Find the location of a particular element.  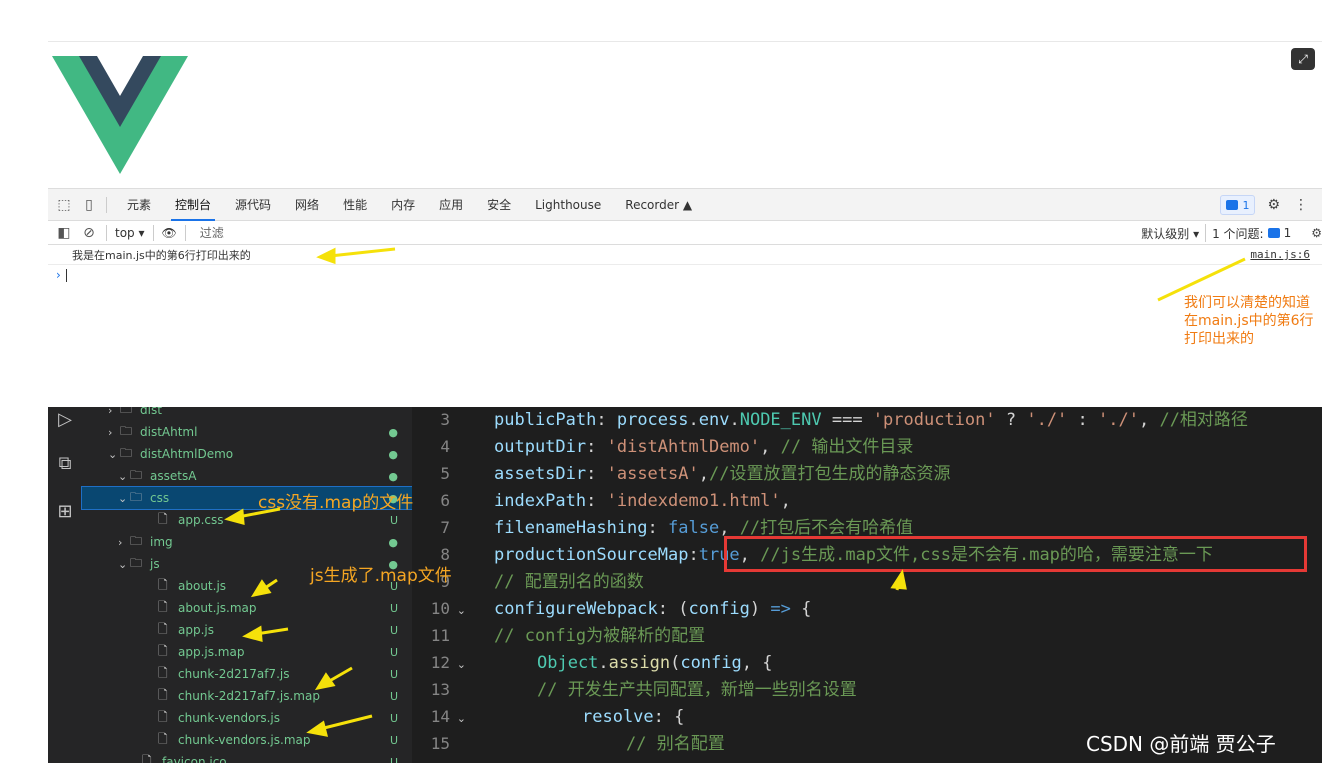

issues-chip: 1 个问题: 1 is located at coordinates (1251, 233).